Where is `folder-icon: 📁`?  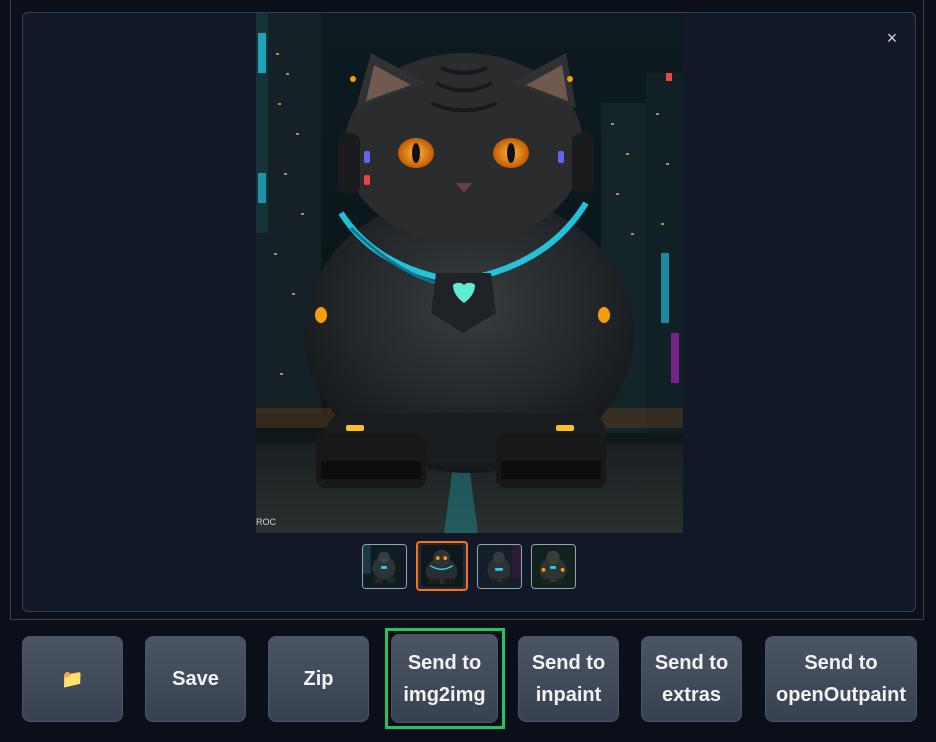
folder-icon: 📁 is located at coordinates (72, 679).